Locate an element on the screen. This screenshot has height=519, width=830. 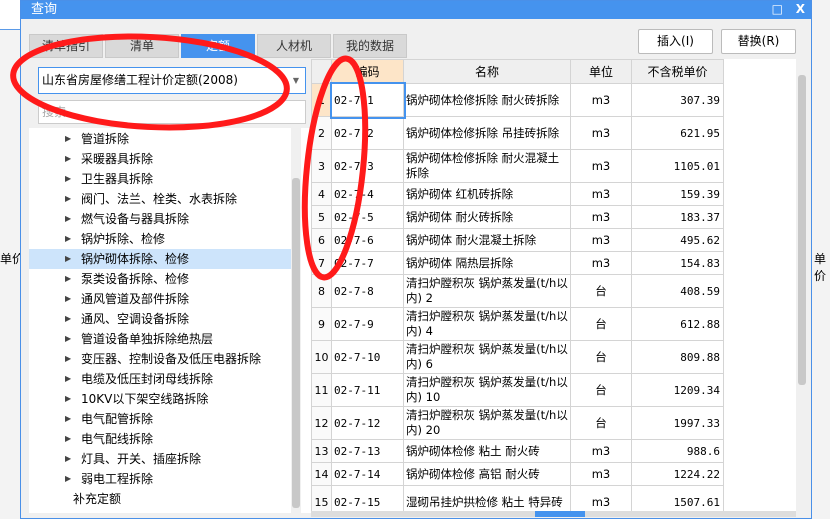
quota-name: 湿砌吊挂炉拱检修 粘土 特异砖 is located at coordinates (487, 498).